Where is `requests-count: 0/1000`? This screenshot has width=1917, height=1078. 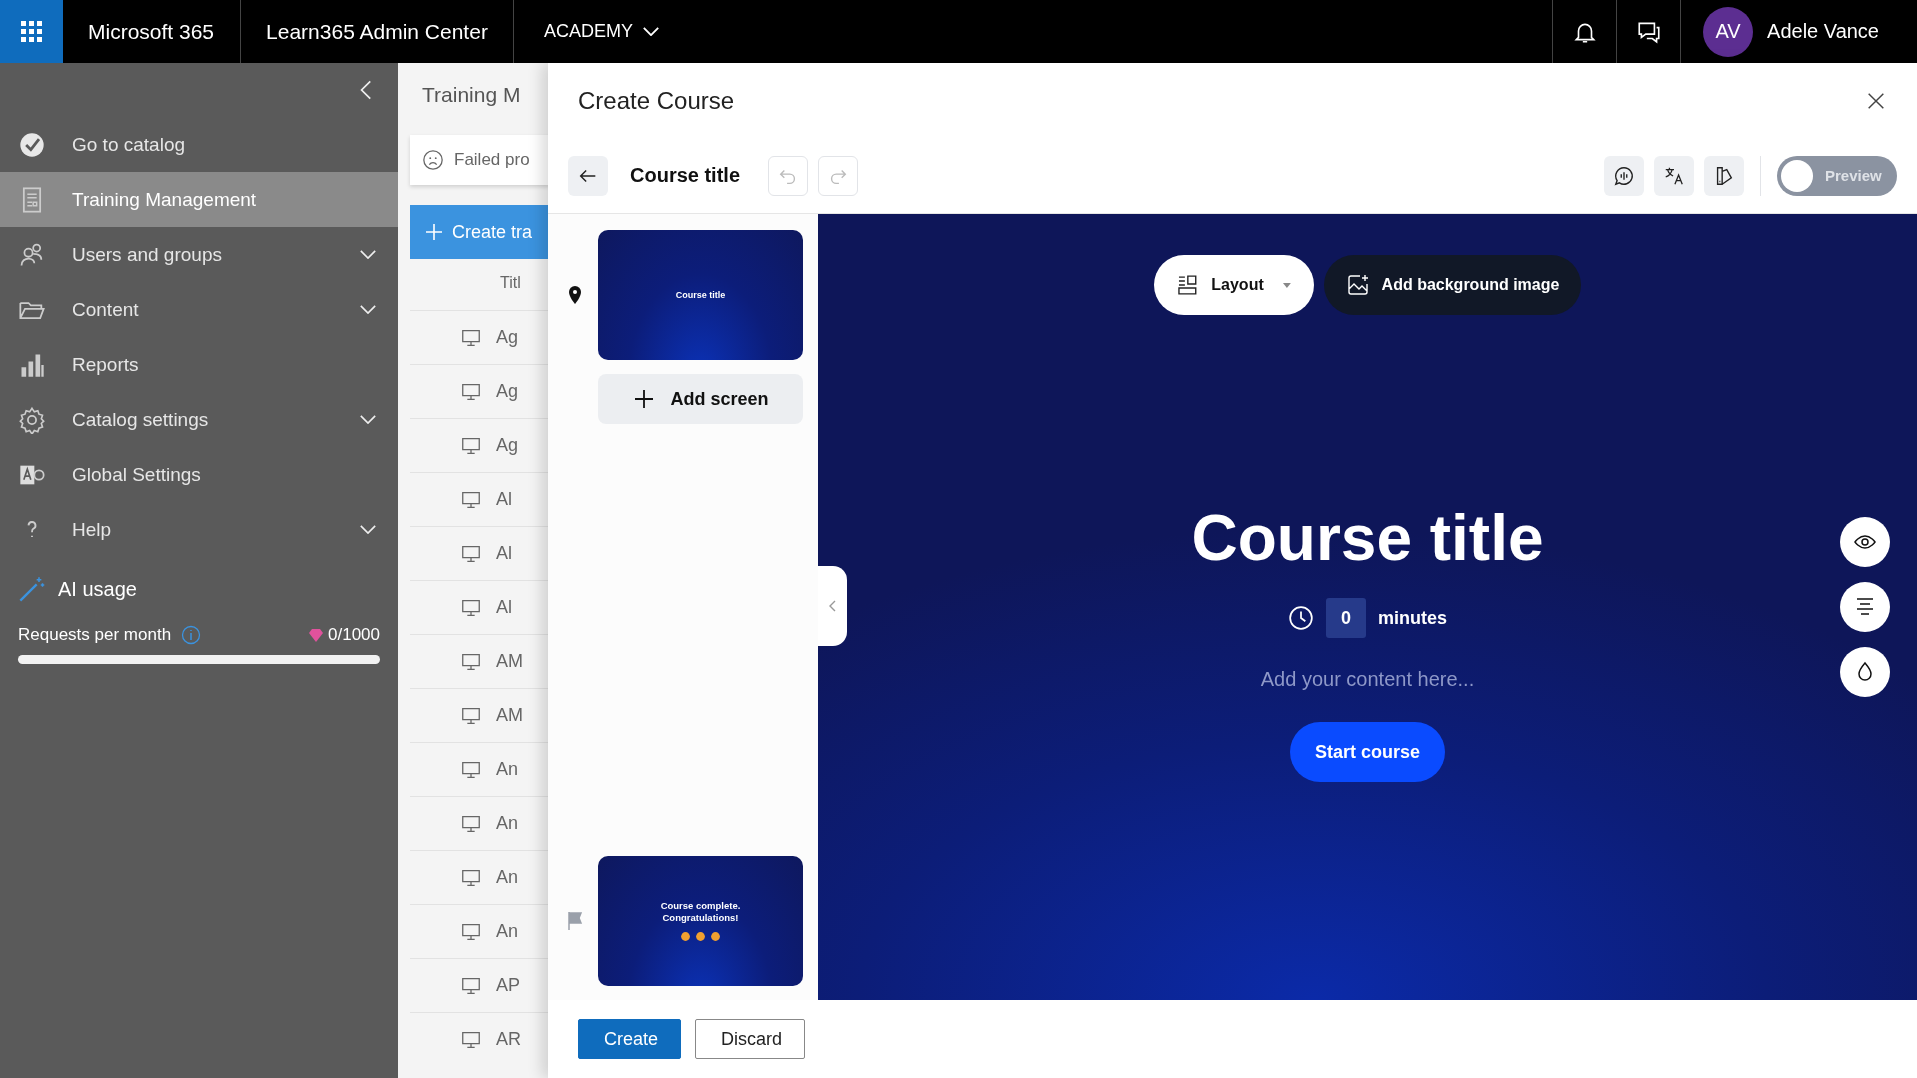
requests-count: 0/1000 is located at coordinates (354, 635).